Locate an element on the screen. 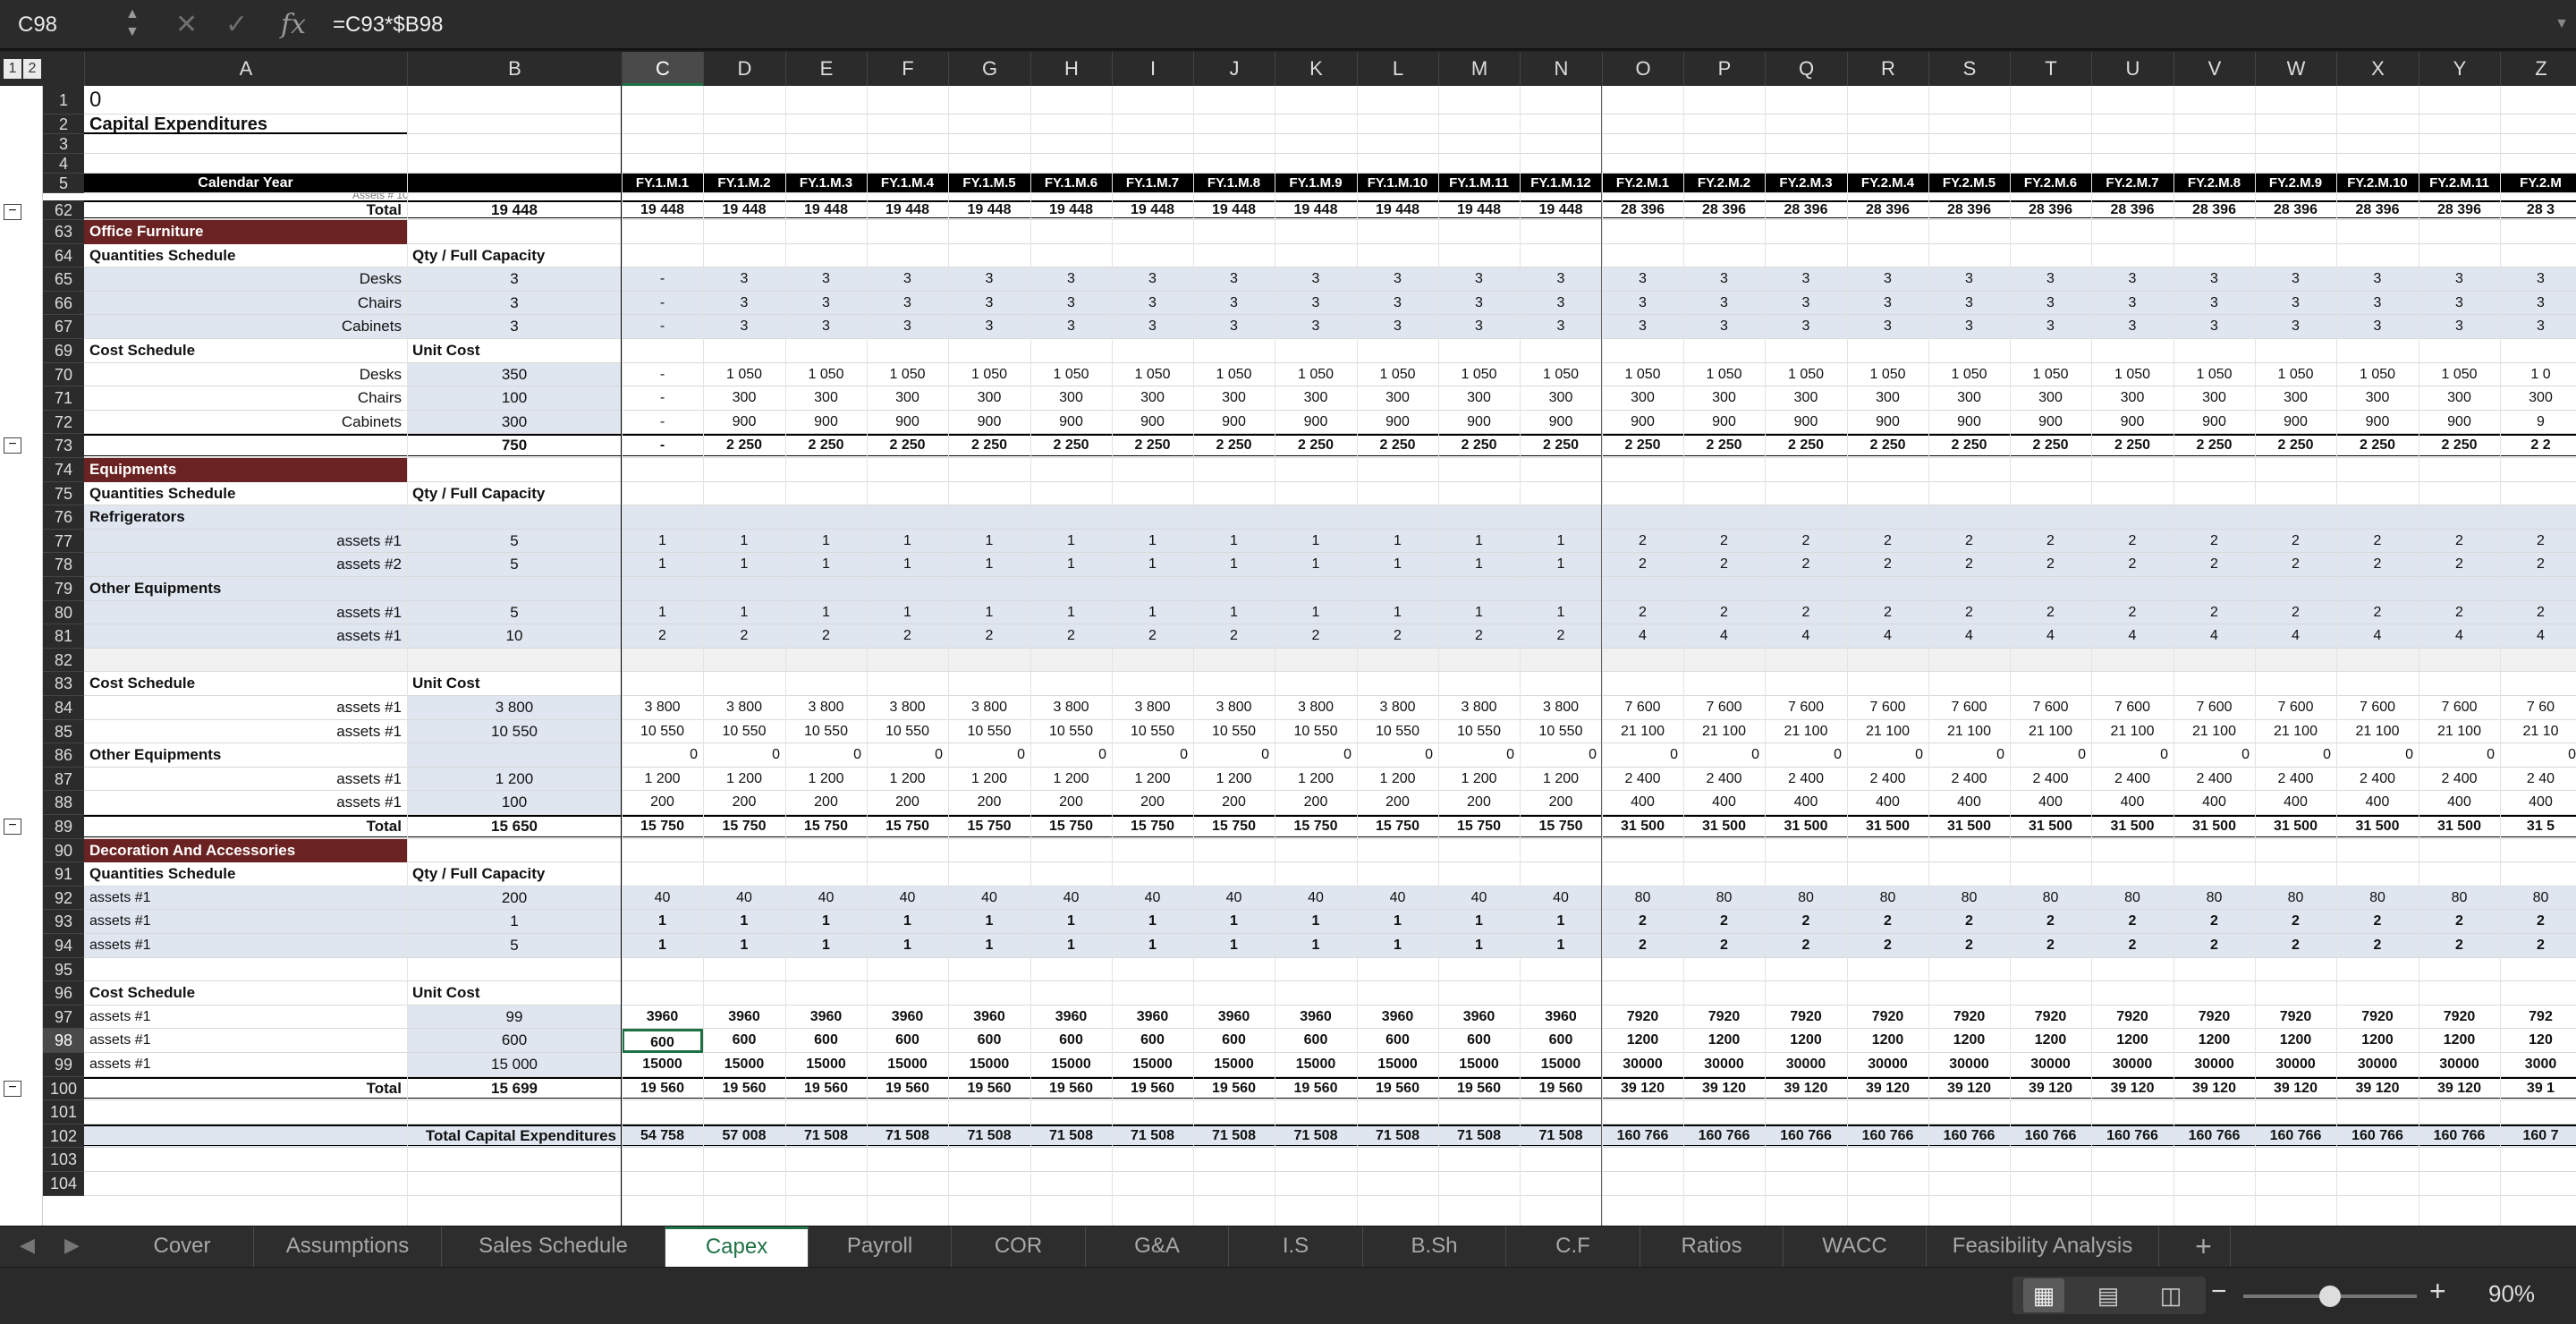 Image resolution: width=2576 pixels, height=1324 pixels. row-header-85: 85 is located at coordinates (63, 731).